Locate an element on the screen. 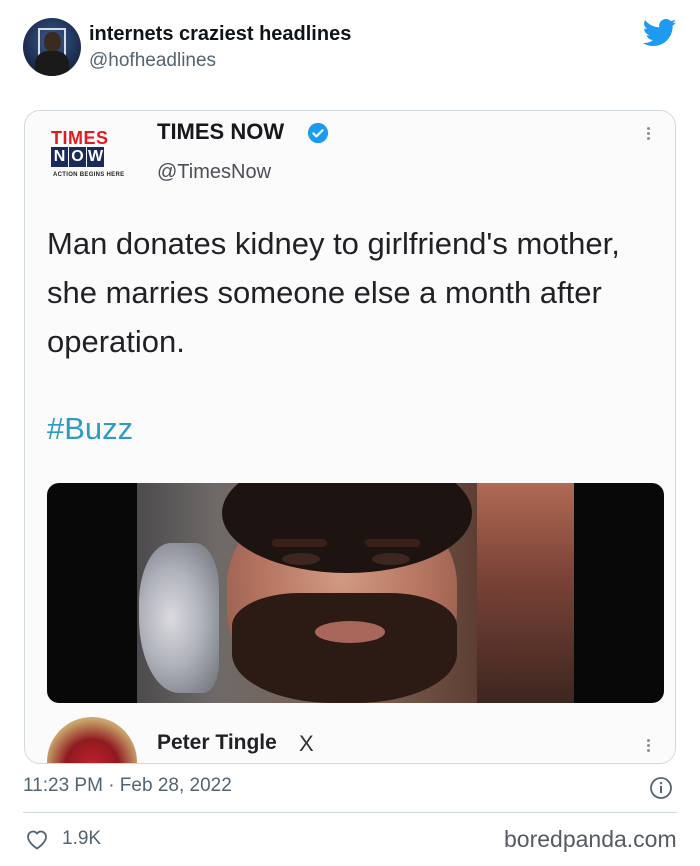 Image resolution: width=700 pixels, height=866 pixels. info-icon is located at coordinates (661, 788).